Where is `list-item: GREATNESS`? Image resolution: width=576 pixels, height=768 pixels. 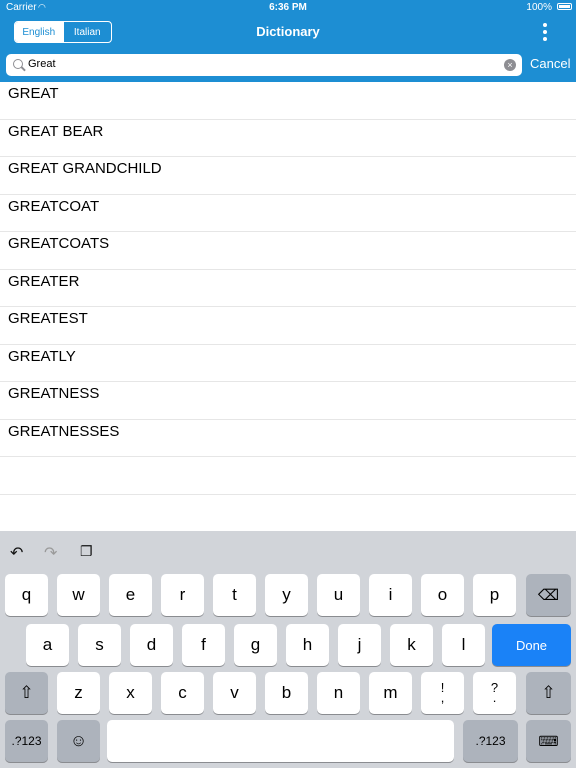
list-item: GREATNESS is located at coordinates (288, 401).